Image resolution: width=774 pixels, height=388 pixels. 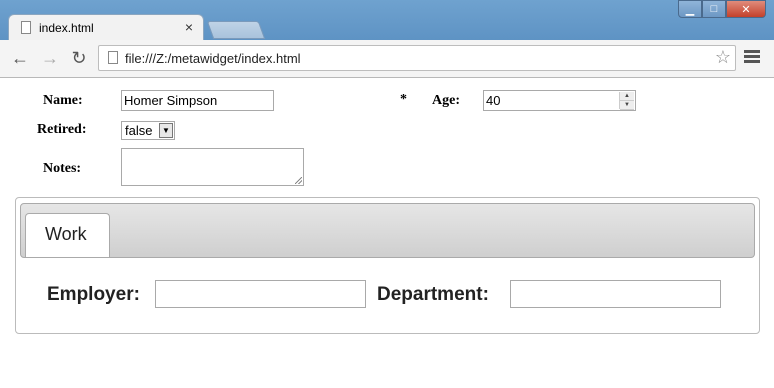 What do you see at coordinates (387, 20) in the screenshot?
I see `title-bar: index.html × ▁ □ ✕` at bounding box center [387, 20].